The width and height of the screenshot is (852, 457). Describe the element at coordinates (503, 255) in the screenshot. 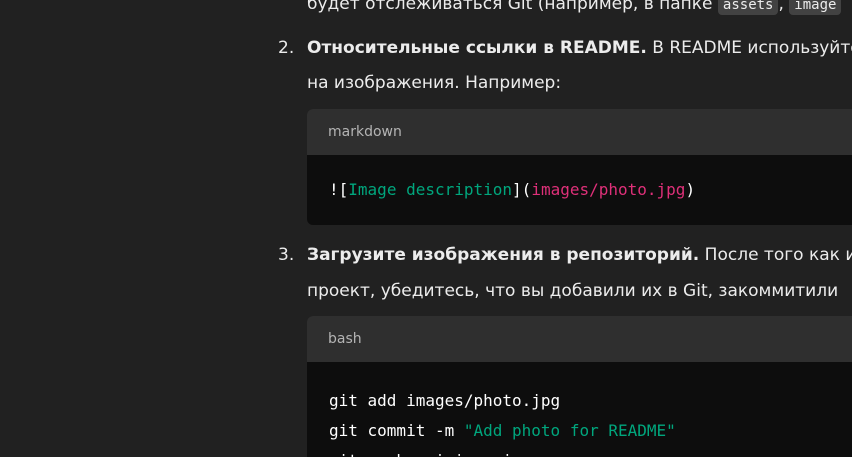

I see `item3-bold: Загрузите изображения в репозиторий.` at that location.